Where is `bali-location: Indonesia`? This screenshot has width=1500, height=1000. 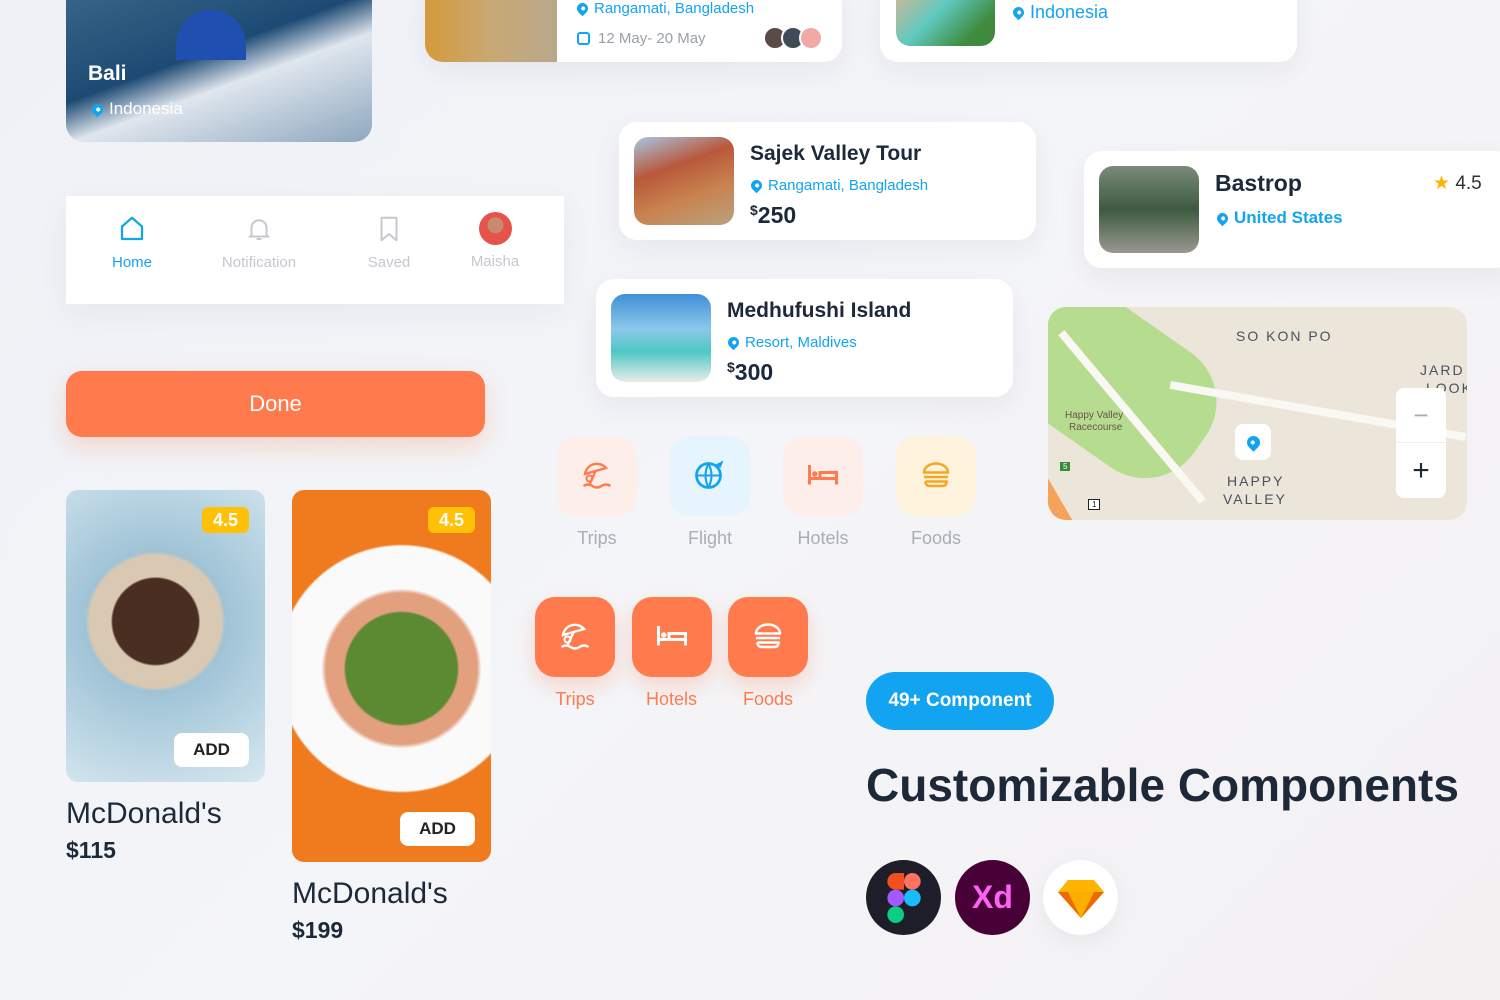 bali-location: Indonesia is located at coordinates (146, 108).